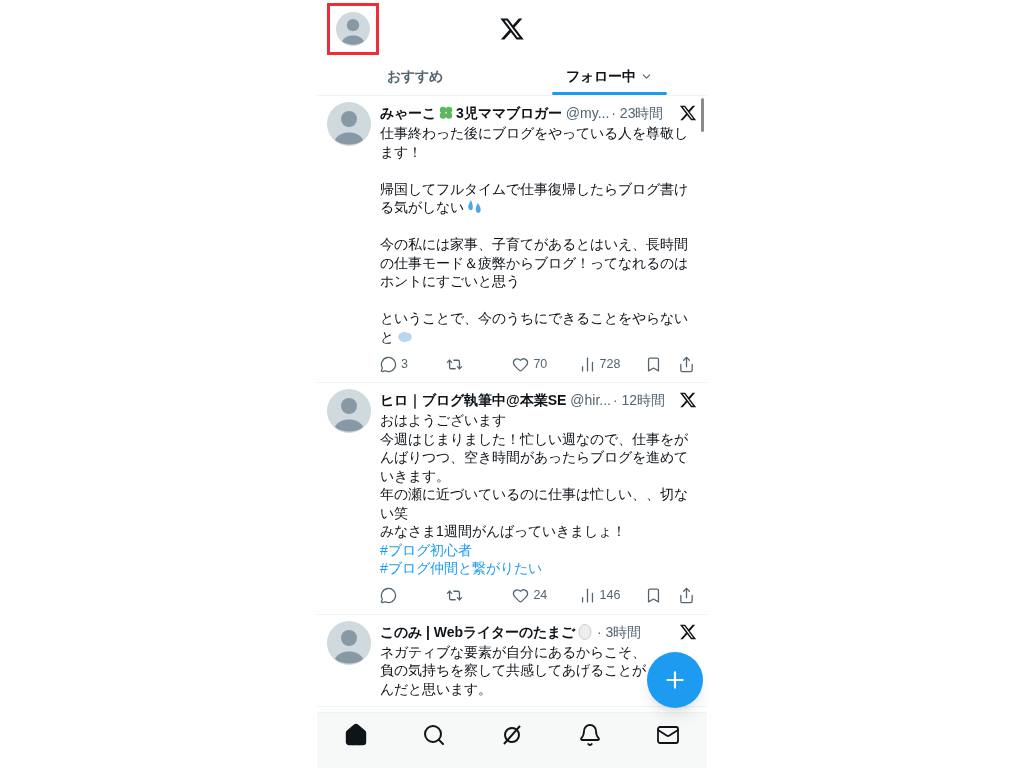 The image size is (1024, 768). I want to click on post-text: い笑, so click(394, 512).